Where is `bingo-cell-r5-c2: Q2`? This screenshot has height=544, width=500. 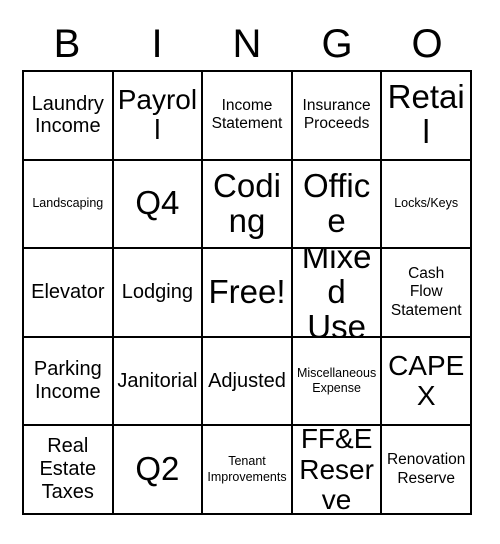
bingo-cell-r5-c2: Q2 is located at coordinates (158, 470).